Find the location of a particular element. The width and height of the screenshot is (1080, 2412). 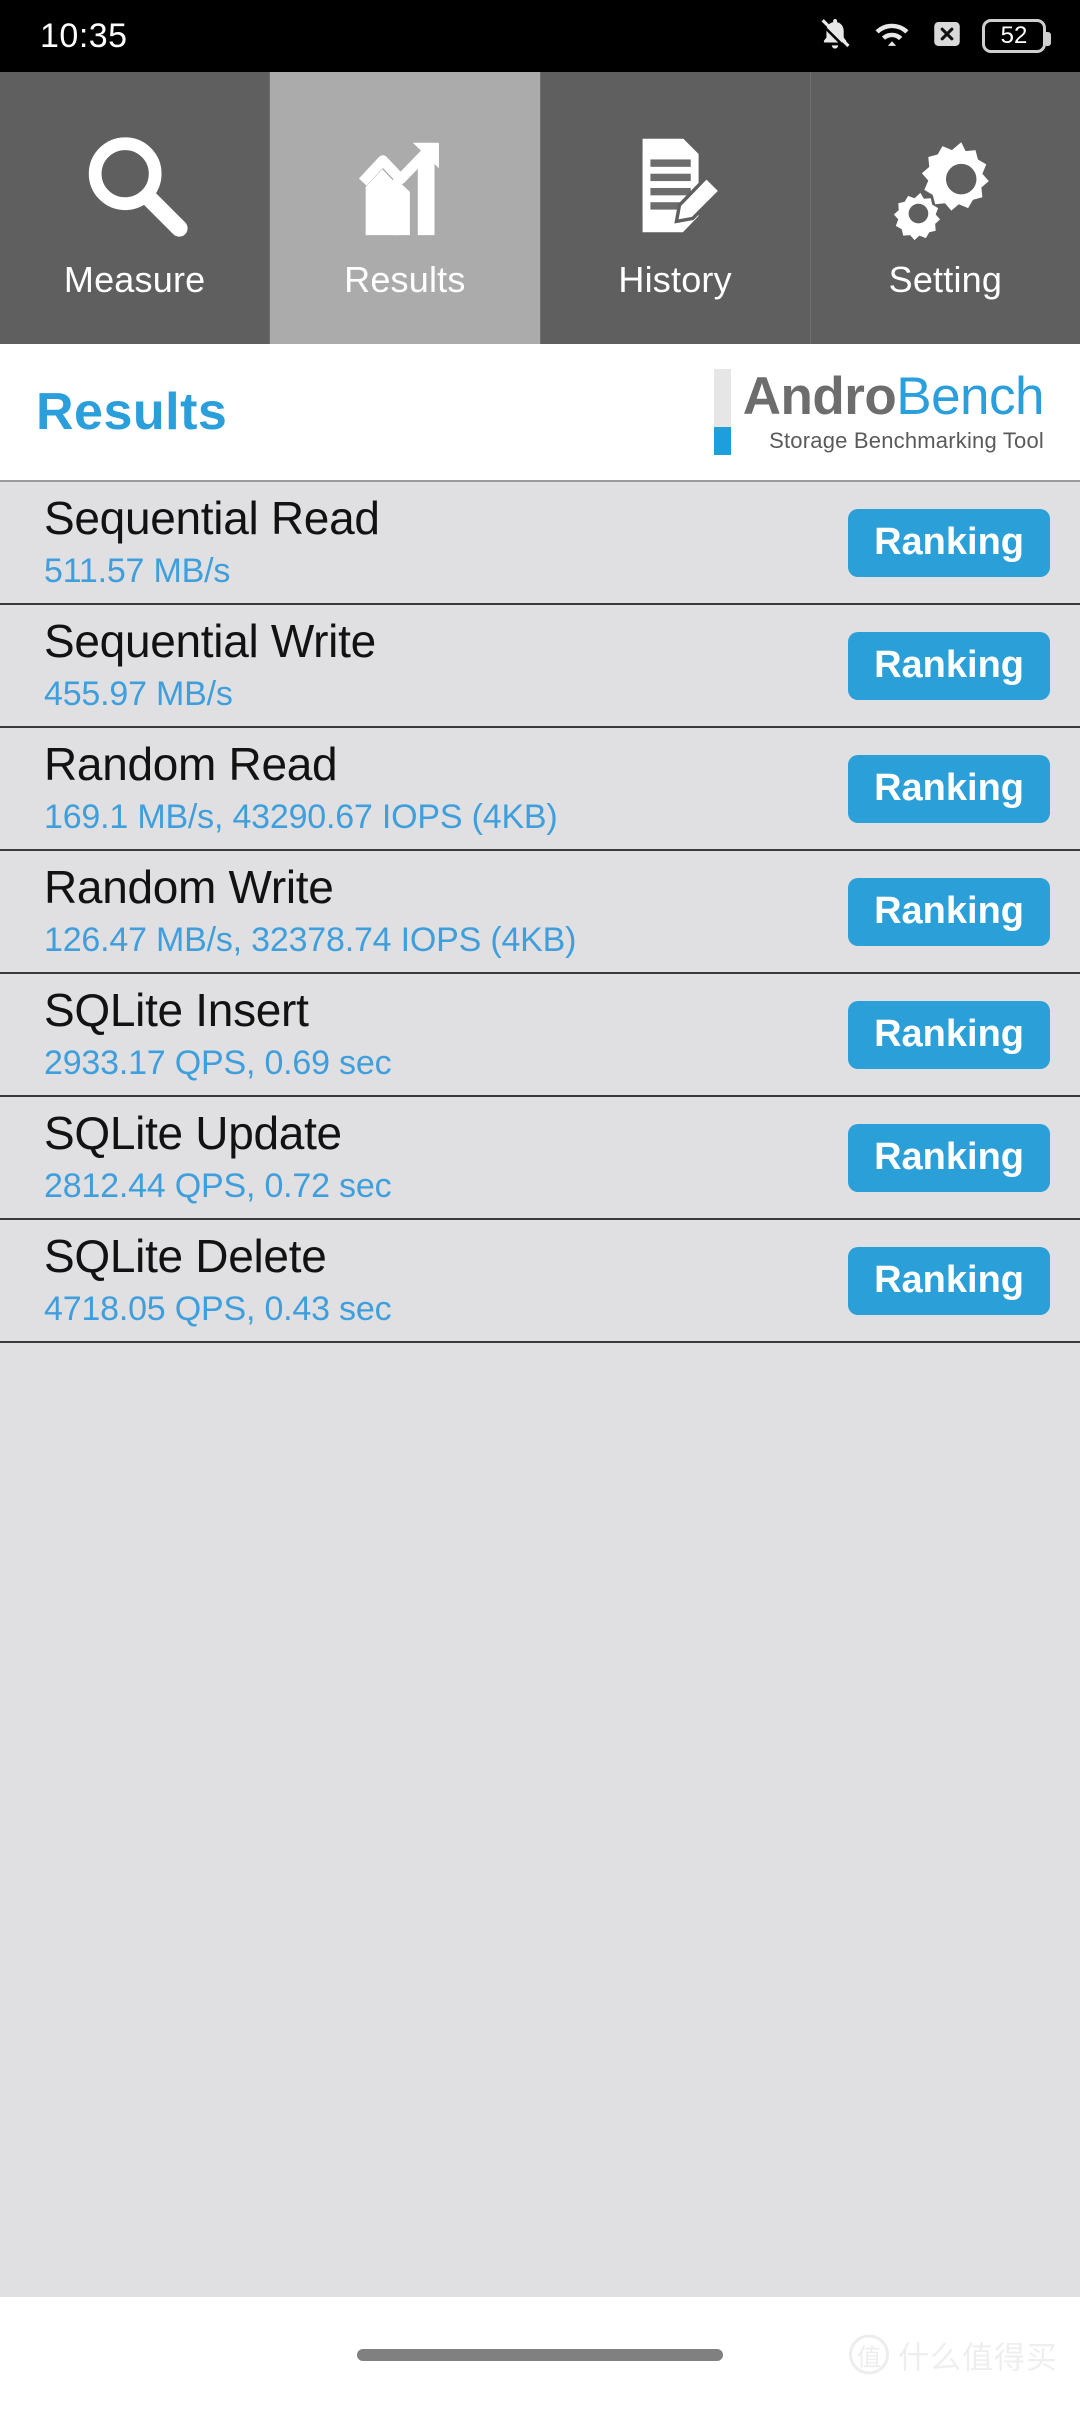

result-name: SQLite Update is located at coordinates (193, 1132).